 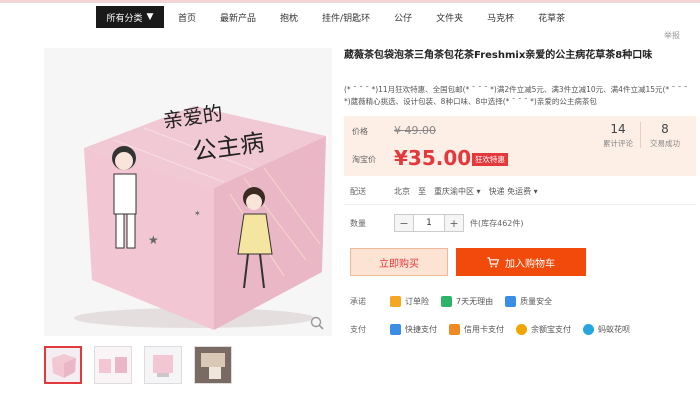 I want to click on ship-method-select: 快递 免运费 ▾, so click(x=513, y=191).